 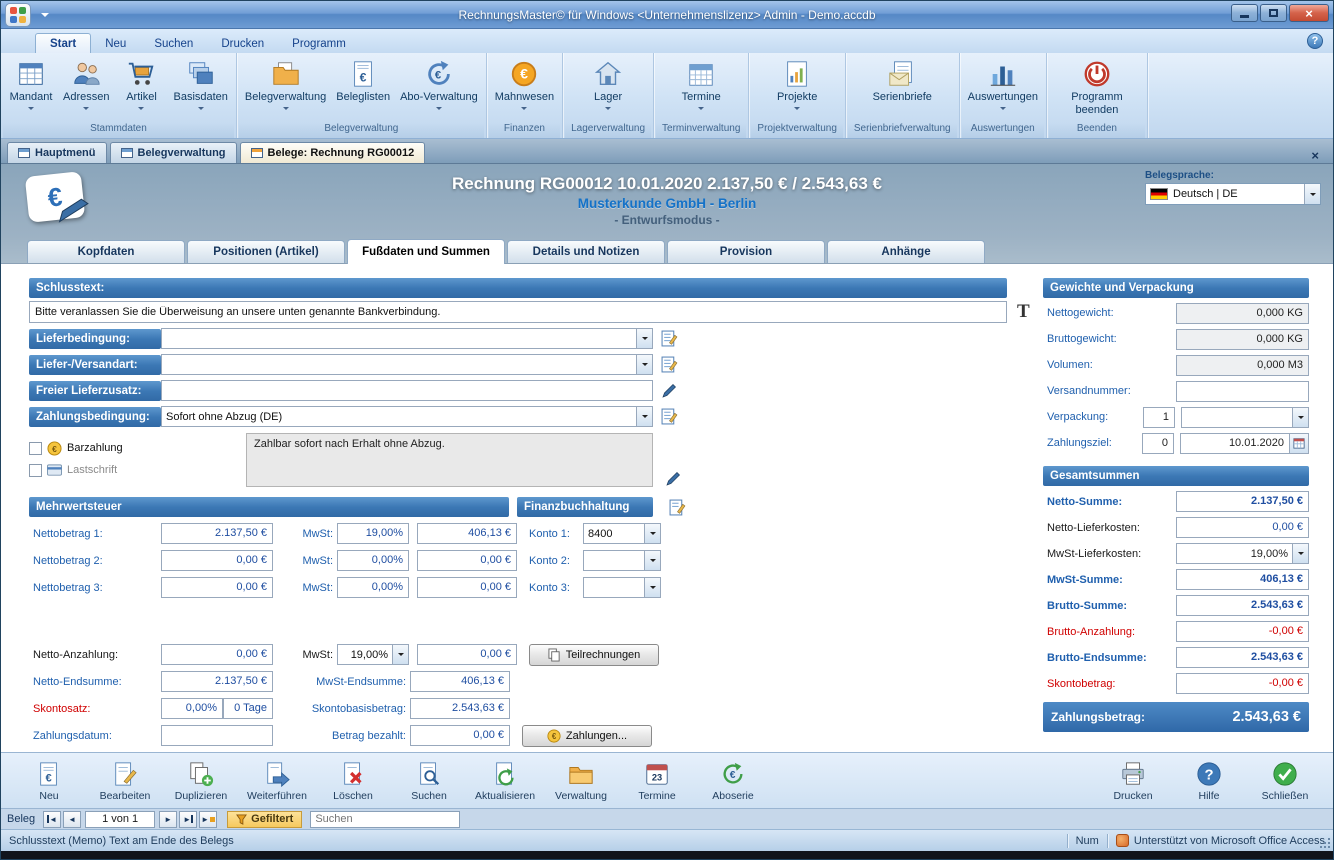 What do you see at coordinates (1242, 657) in the screenshot?
I see `brutto-endsumme-value: 2.543,63 €` at bounding box center [1242, 657].